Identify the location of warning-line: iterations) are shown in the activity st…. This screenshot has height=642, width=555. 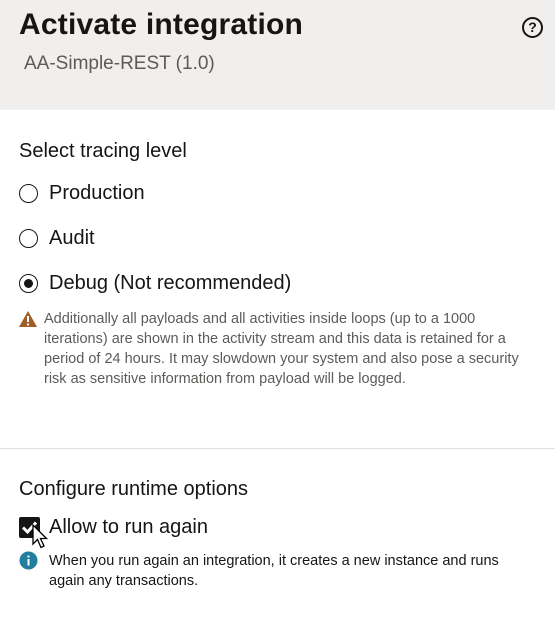
(275, 339).